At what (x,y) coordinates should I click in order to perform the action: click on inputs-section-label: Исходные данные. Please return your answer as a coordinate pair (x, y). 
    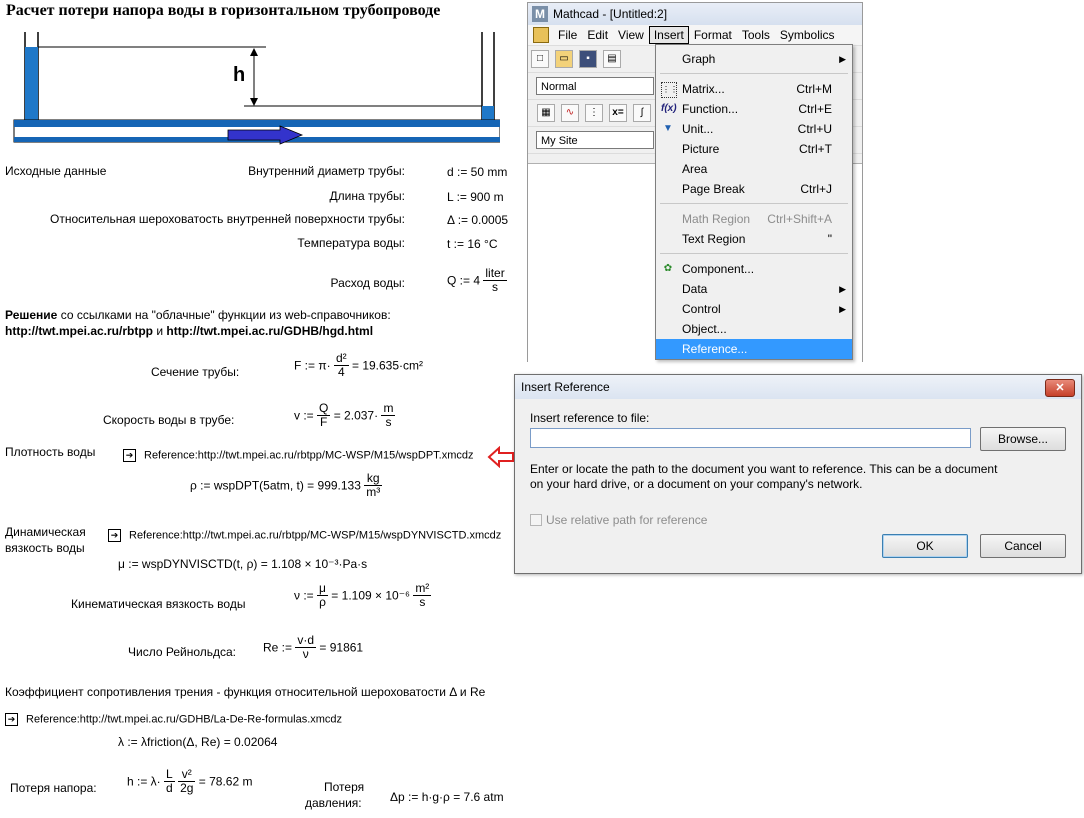
    Looking at the image, I should click on (56, 171).